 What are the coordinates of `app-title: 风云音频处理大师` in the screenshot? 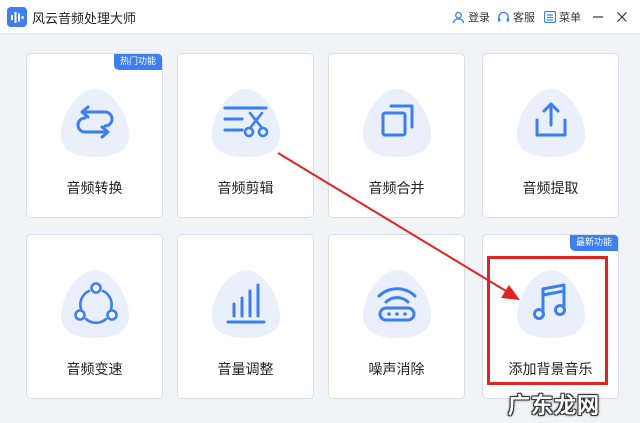 It's located at (84, 19).